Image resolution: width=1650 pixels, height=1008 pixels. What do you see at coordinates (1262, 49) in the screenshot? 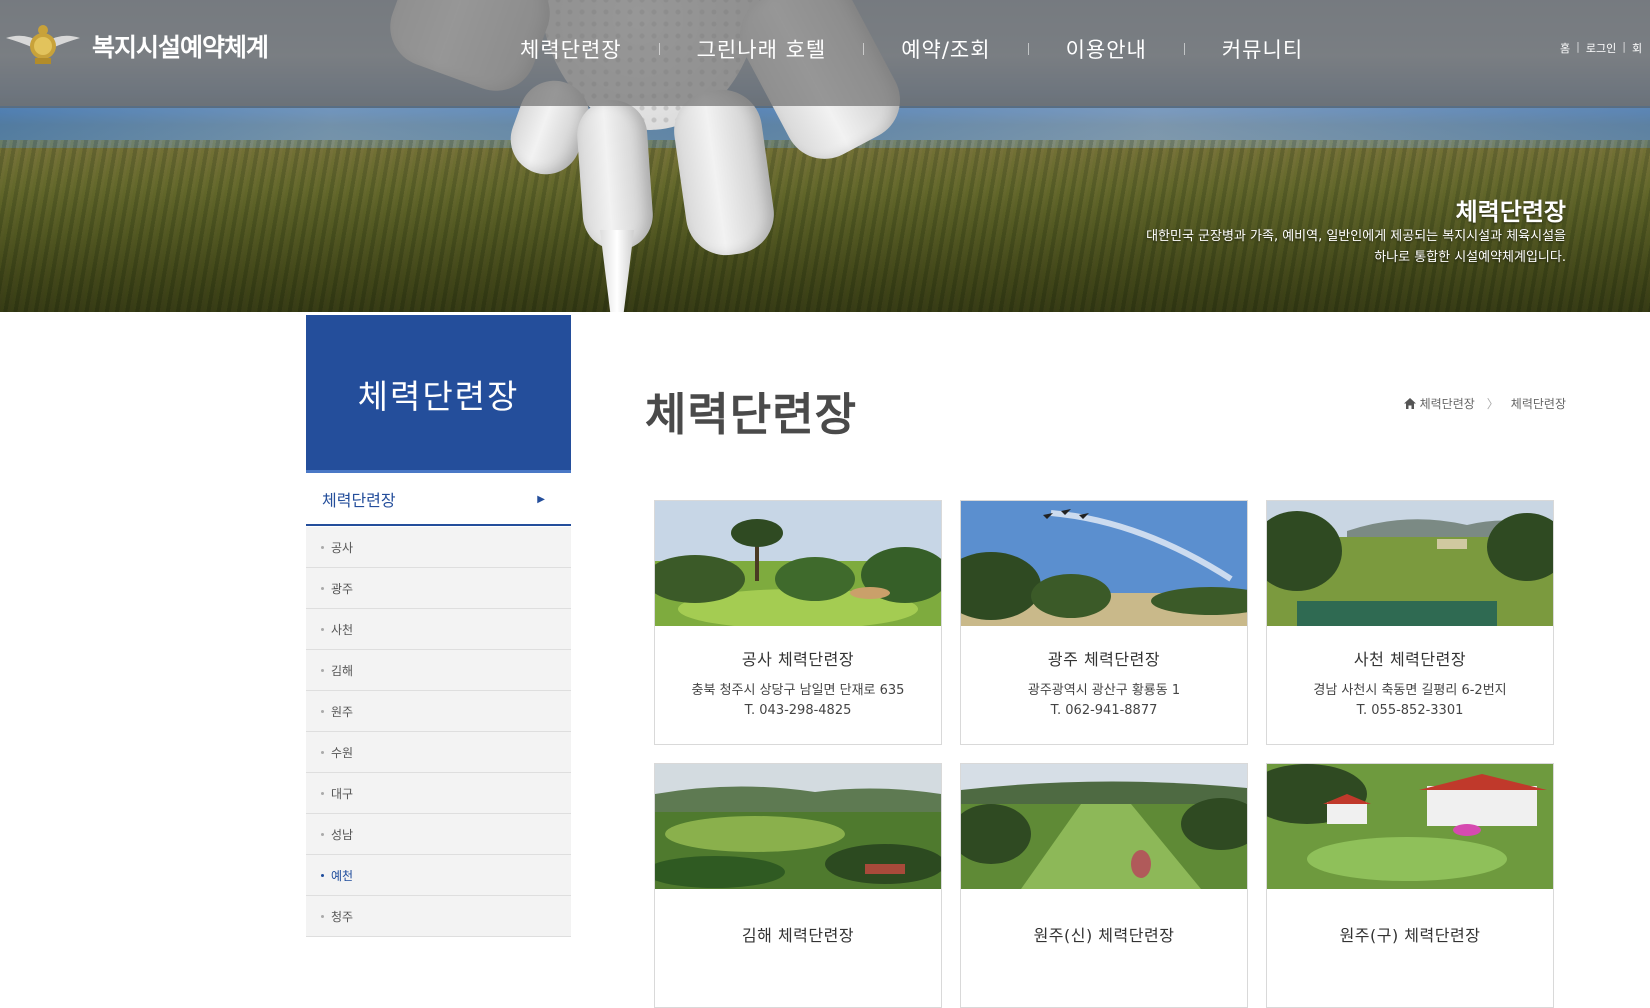
I see `nav-community: 커뮤니티` at bounding box center [1262, 49].